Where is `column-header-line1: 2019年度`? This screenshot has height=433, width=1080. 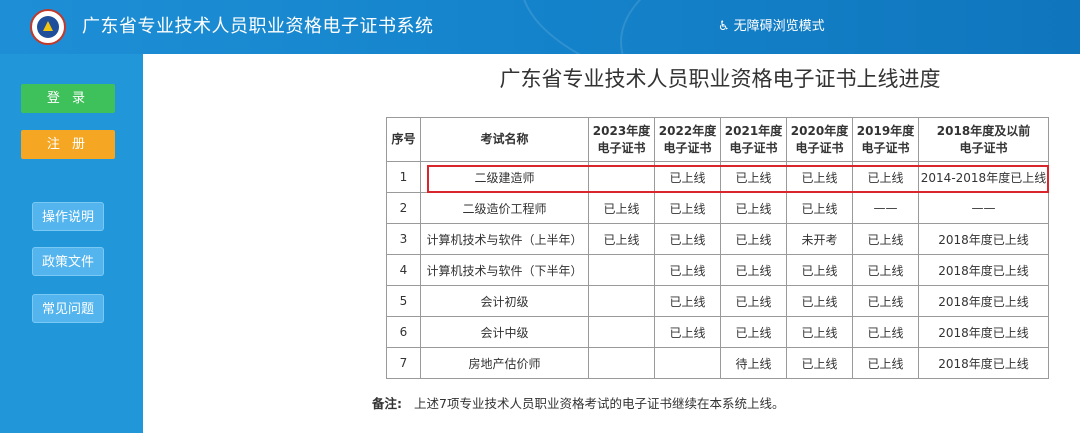 column-header-line1: 2019年度 is located at coordinates (885, 130).